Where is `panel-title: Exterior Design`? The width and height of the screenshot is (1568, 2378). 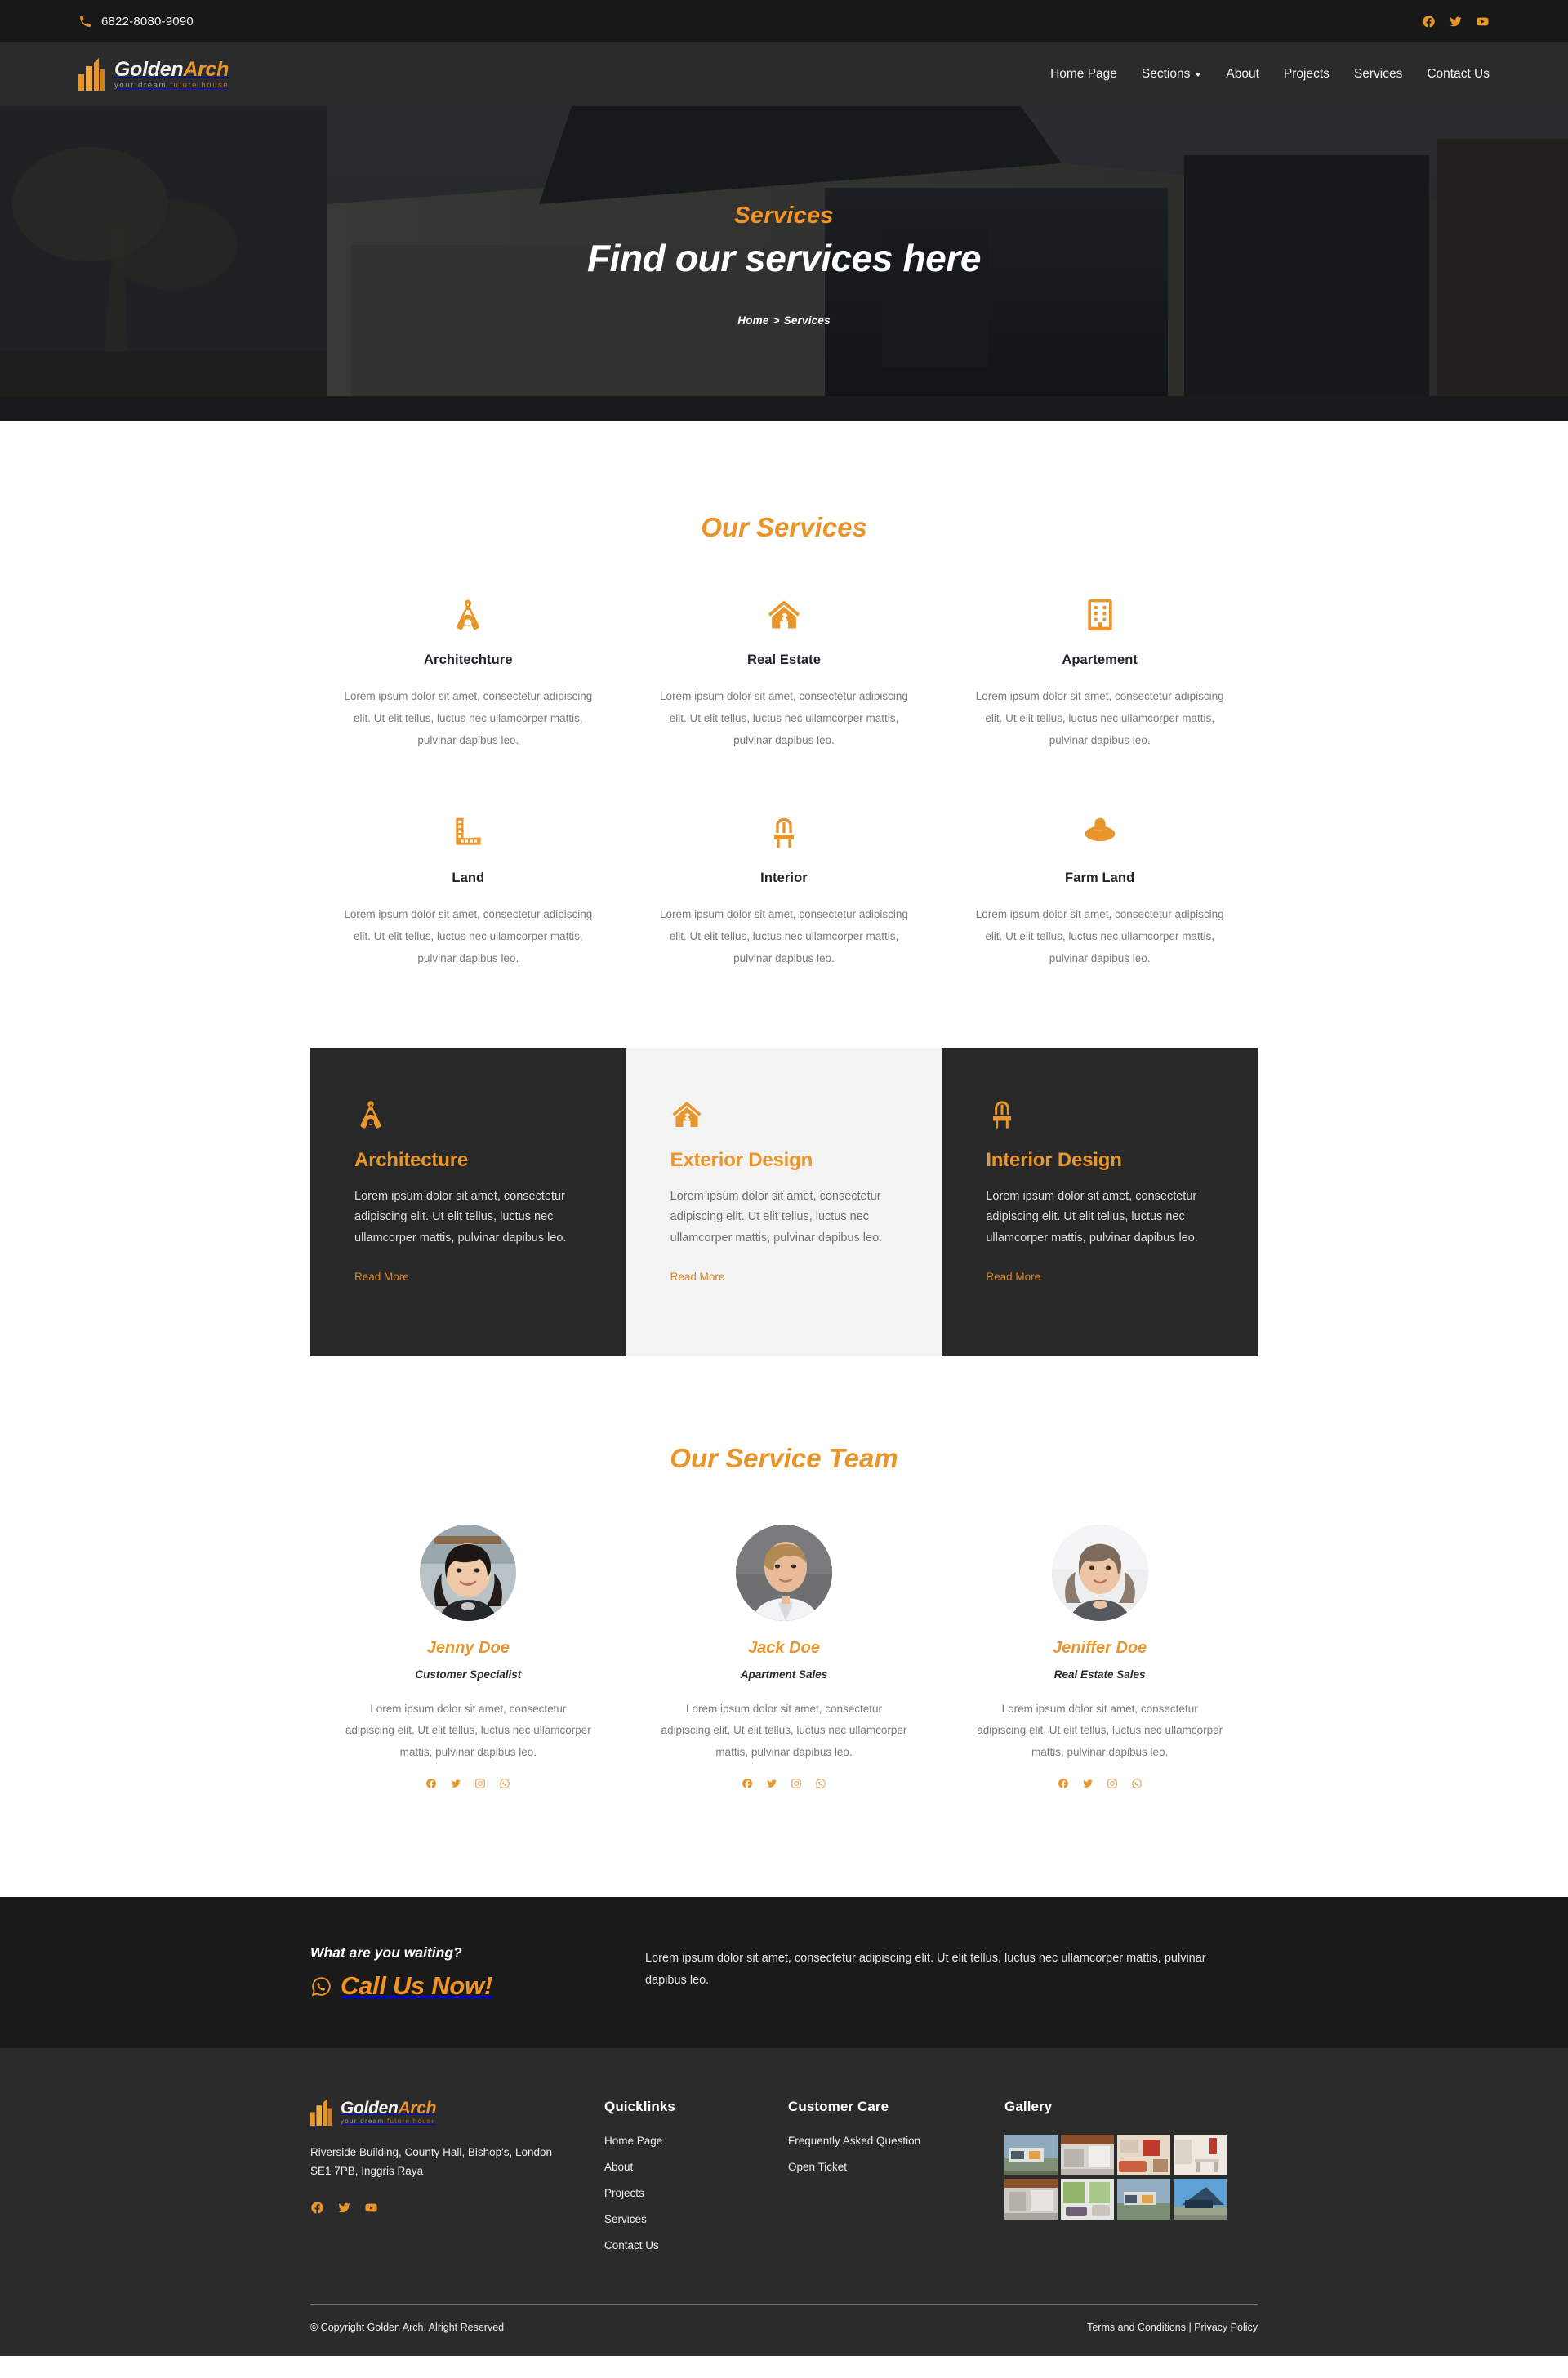 panel-title: Exterior Design is located at coordinates (741, 1160).